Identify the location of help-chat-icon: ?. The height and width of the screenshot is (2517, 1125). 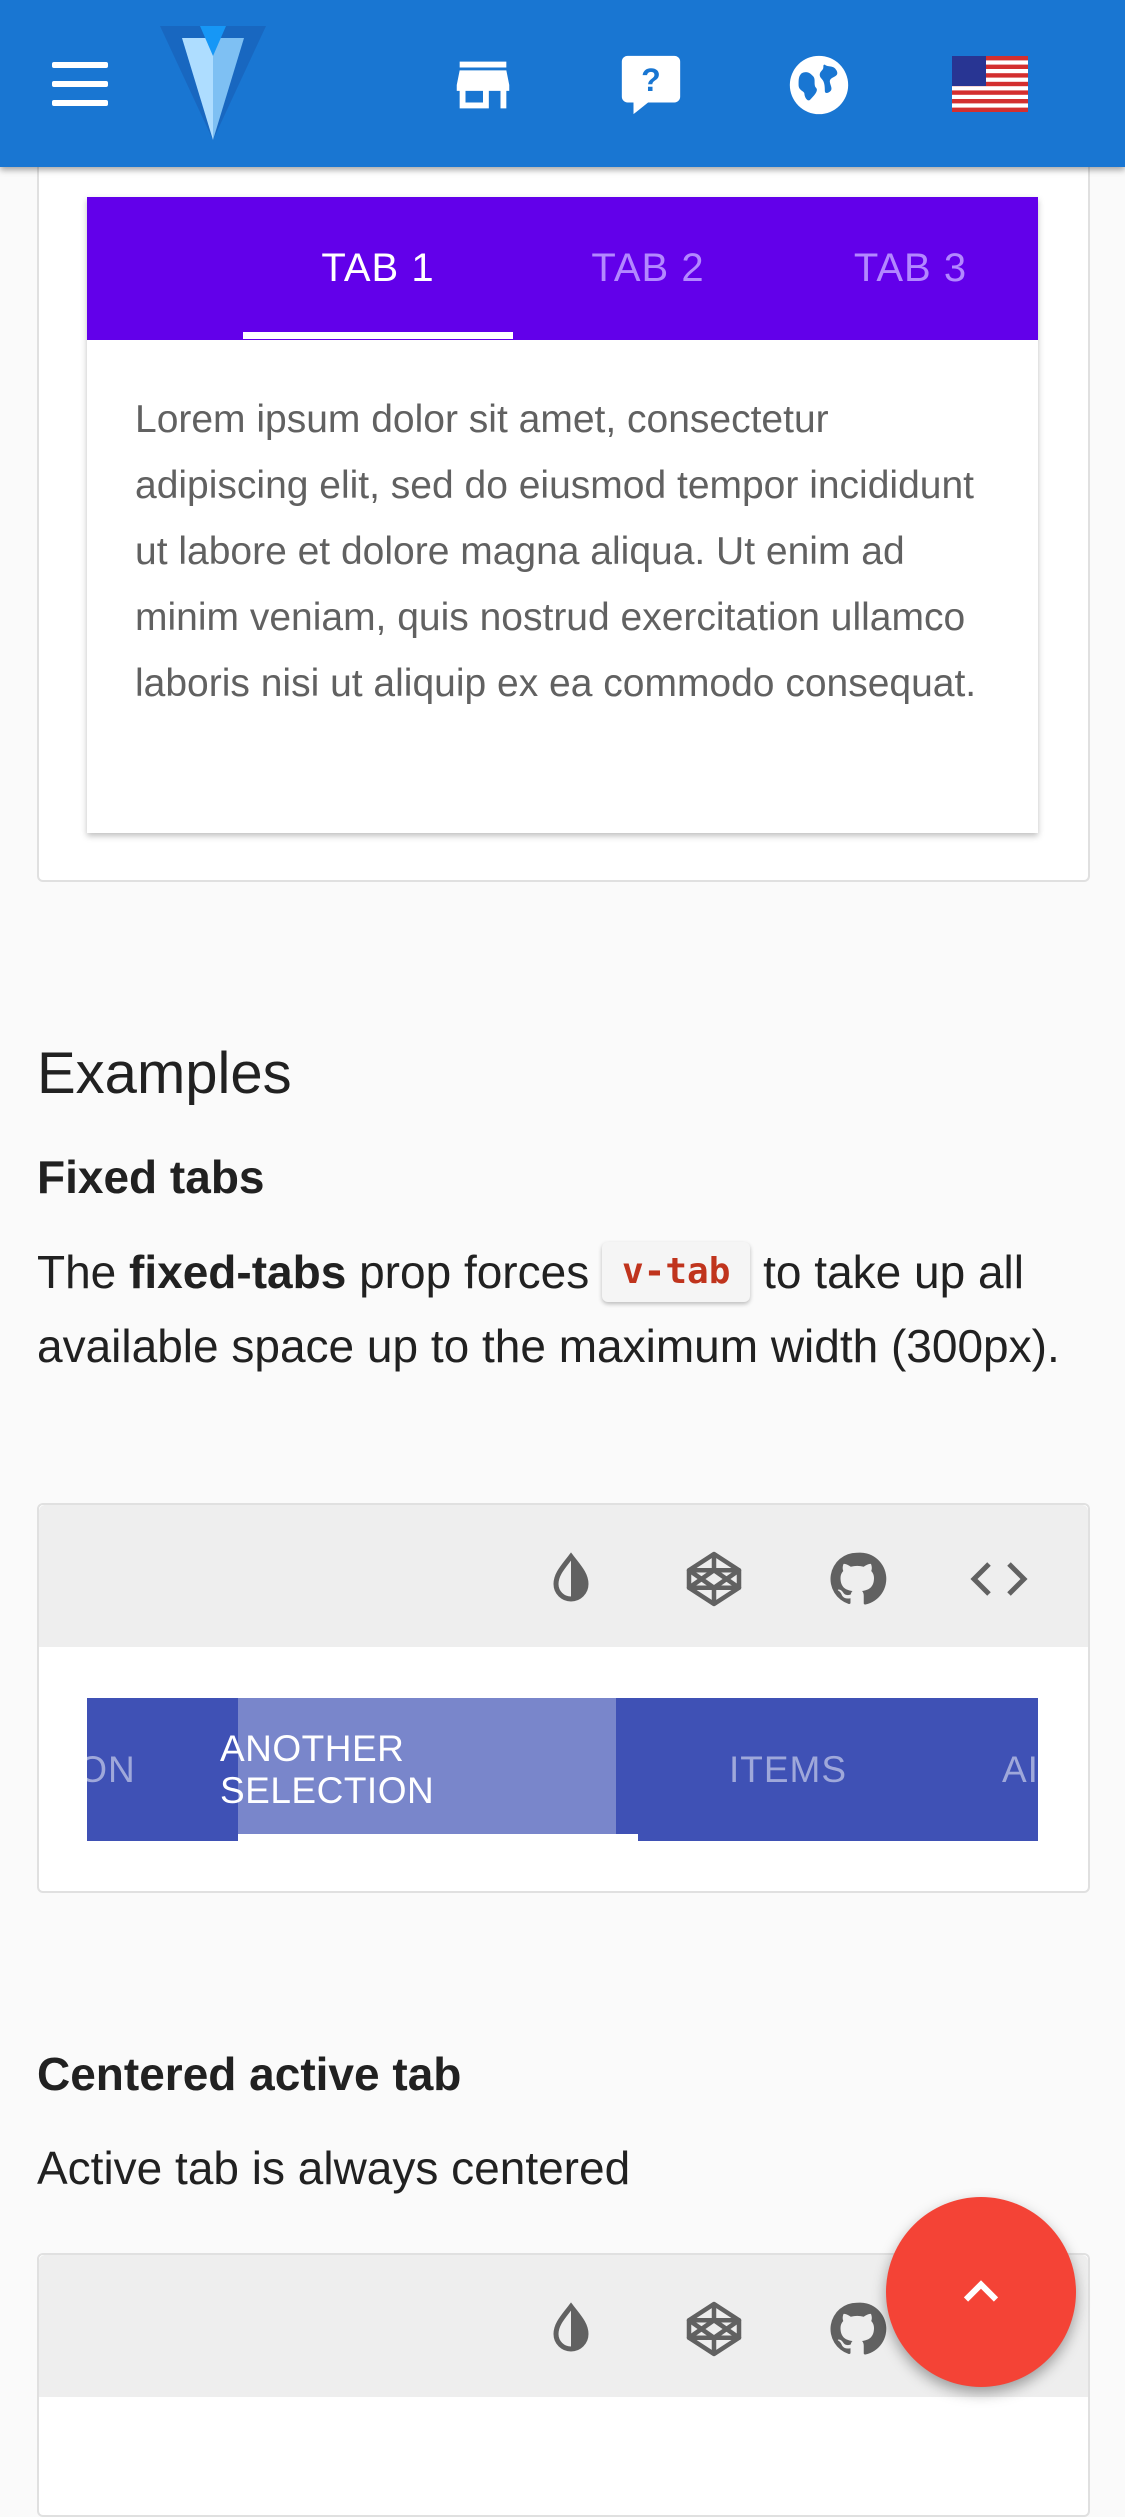
(651, 85).